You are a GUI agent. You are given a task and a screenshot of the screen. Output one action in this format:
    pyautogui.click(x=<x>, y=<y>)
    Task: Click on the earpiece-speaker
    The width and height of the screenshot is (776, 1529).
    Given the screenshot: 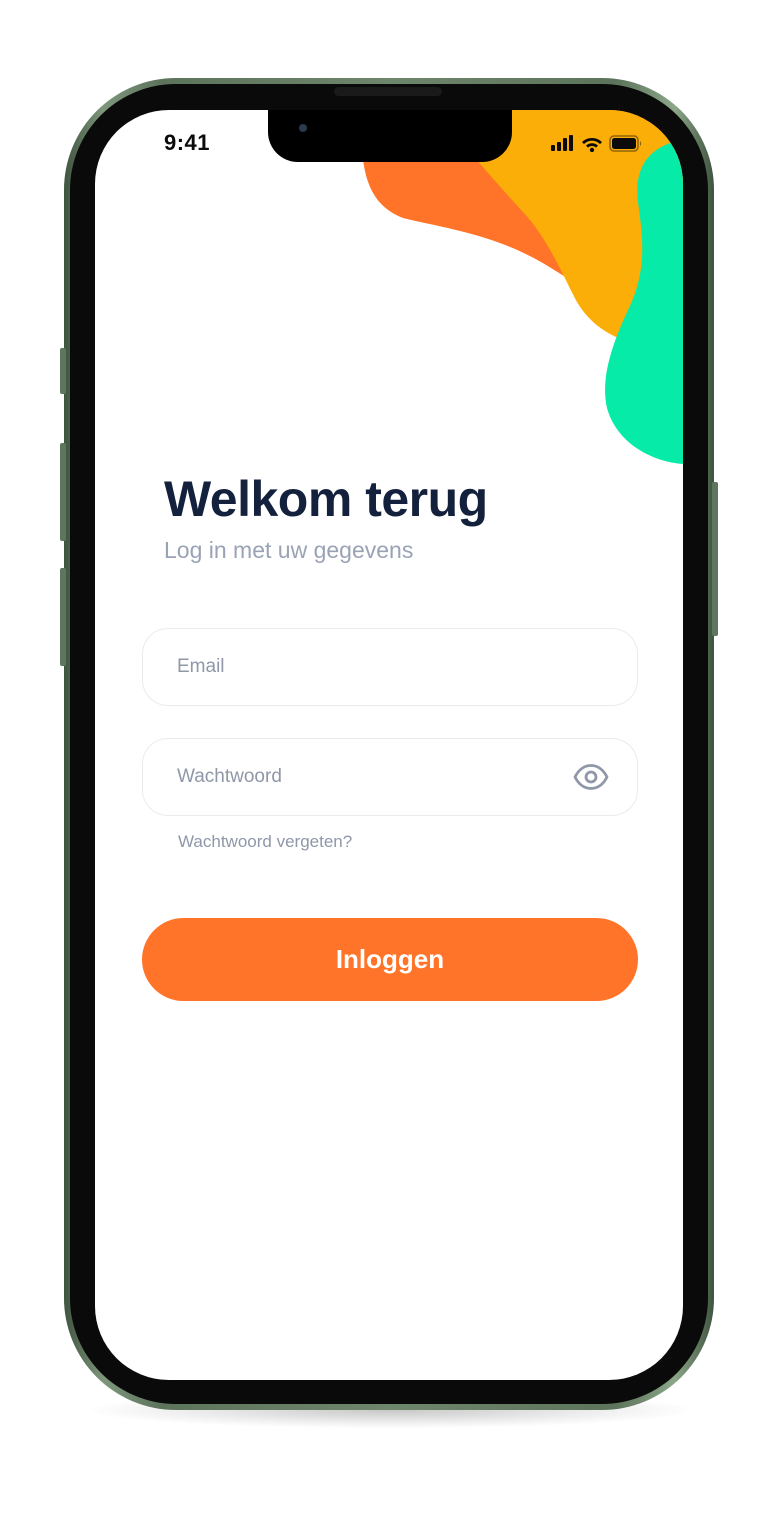 What is the action you would take?
    pyautogui.click(x=388, y=91)
    